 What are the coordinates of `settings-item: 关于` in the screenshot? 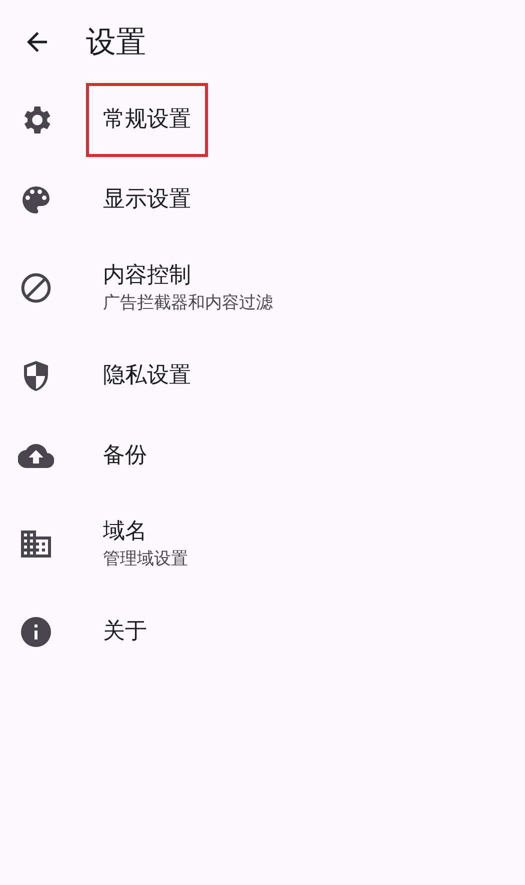 It's located at (262, 632).